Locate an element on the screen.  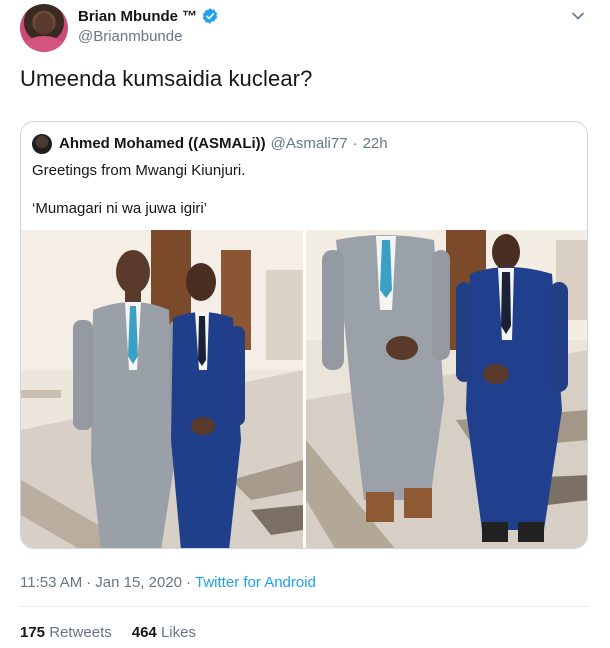
retweets-label: Retweets is located at coordinates (80, 632).